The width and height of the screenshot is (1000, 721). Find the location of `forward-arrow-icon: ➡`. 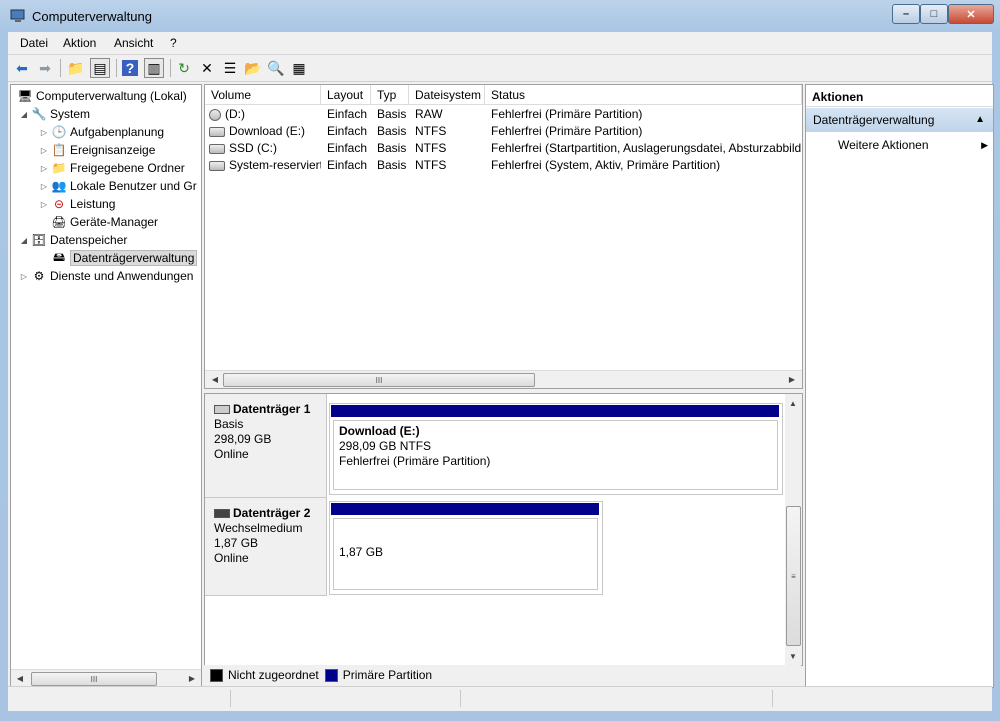

forward-arrow-icon: ➡ is located at coordinates (45, 68).